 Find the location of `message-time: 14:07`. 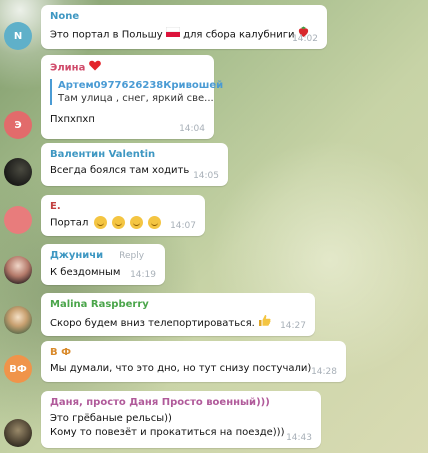

message-time: 14:07 is located at coordinates (183, 226).